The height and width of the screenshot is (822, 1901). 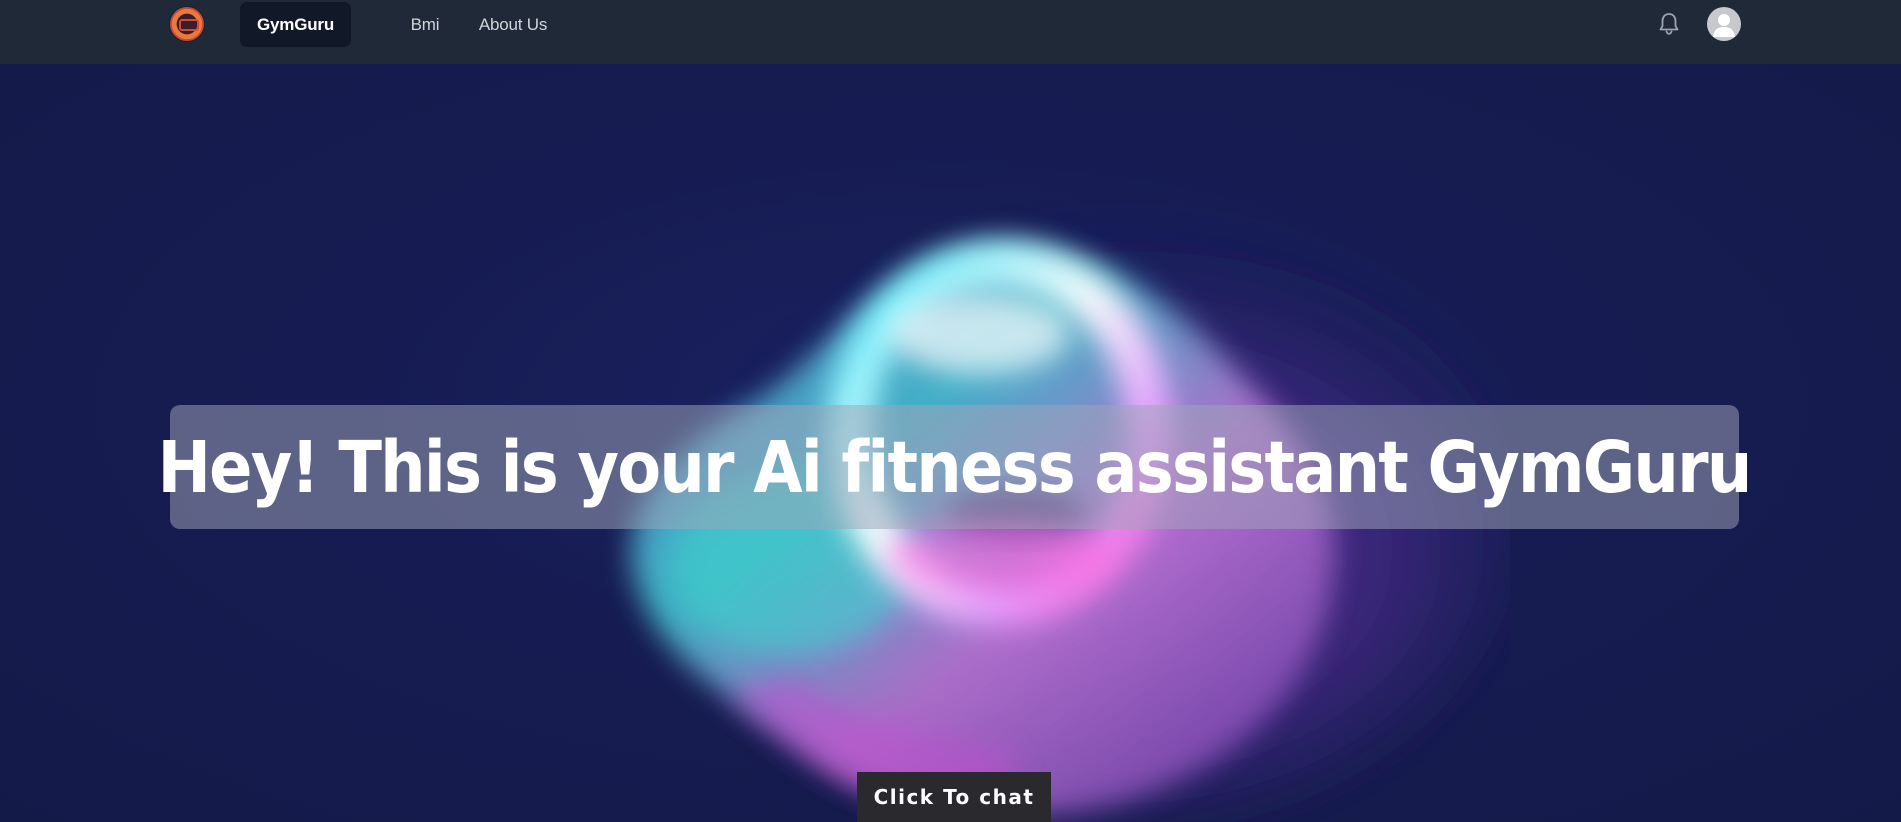 What do you see at coordinates (295, 24) in the screenshot?
I see `nav-item-gymguru: GymGuru` at bounding box center [295, 24].